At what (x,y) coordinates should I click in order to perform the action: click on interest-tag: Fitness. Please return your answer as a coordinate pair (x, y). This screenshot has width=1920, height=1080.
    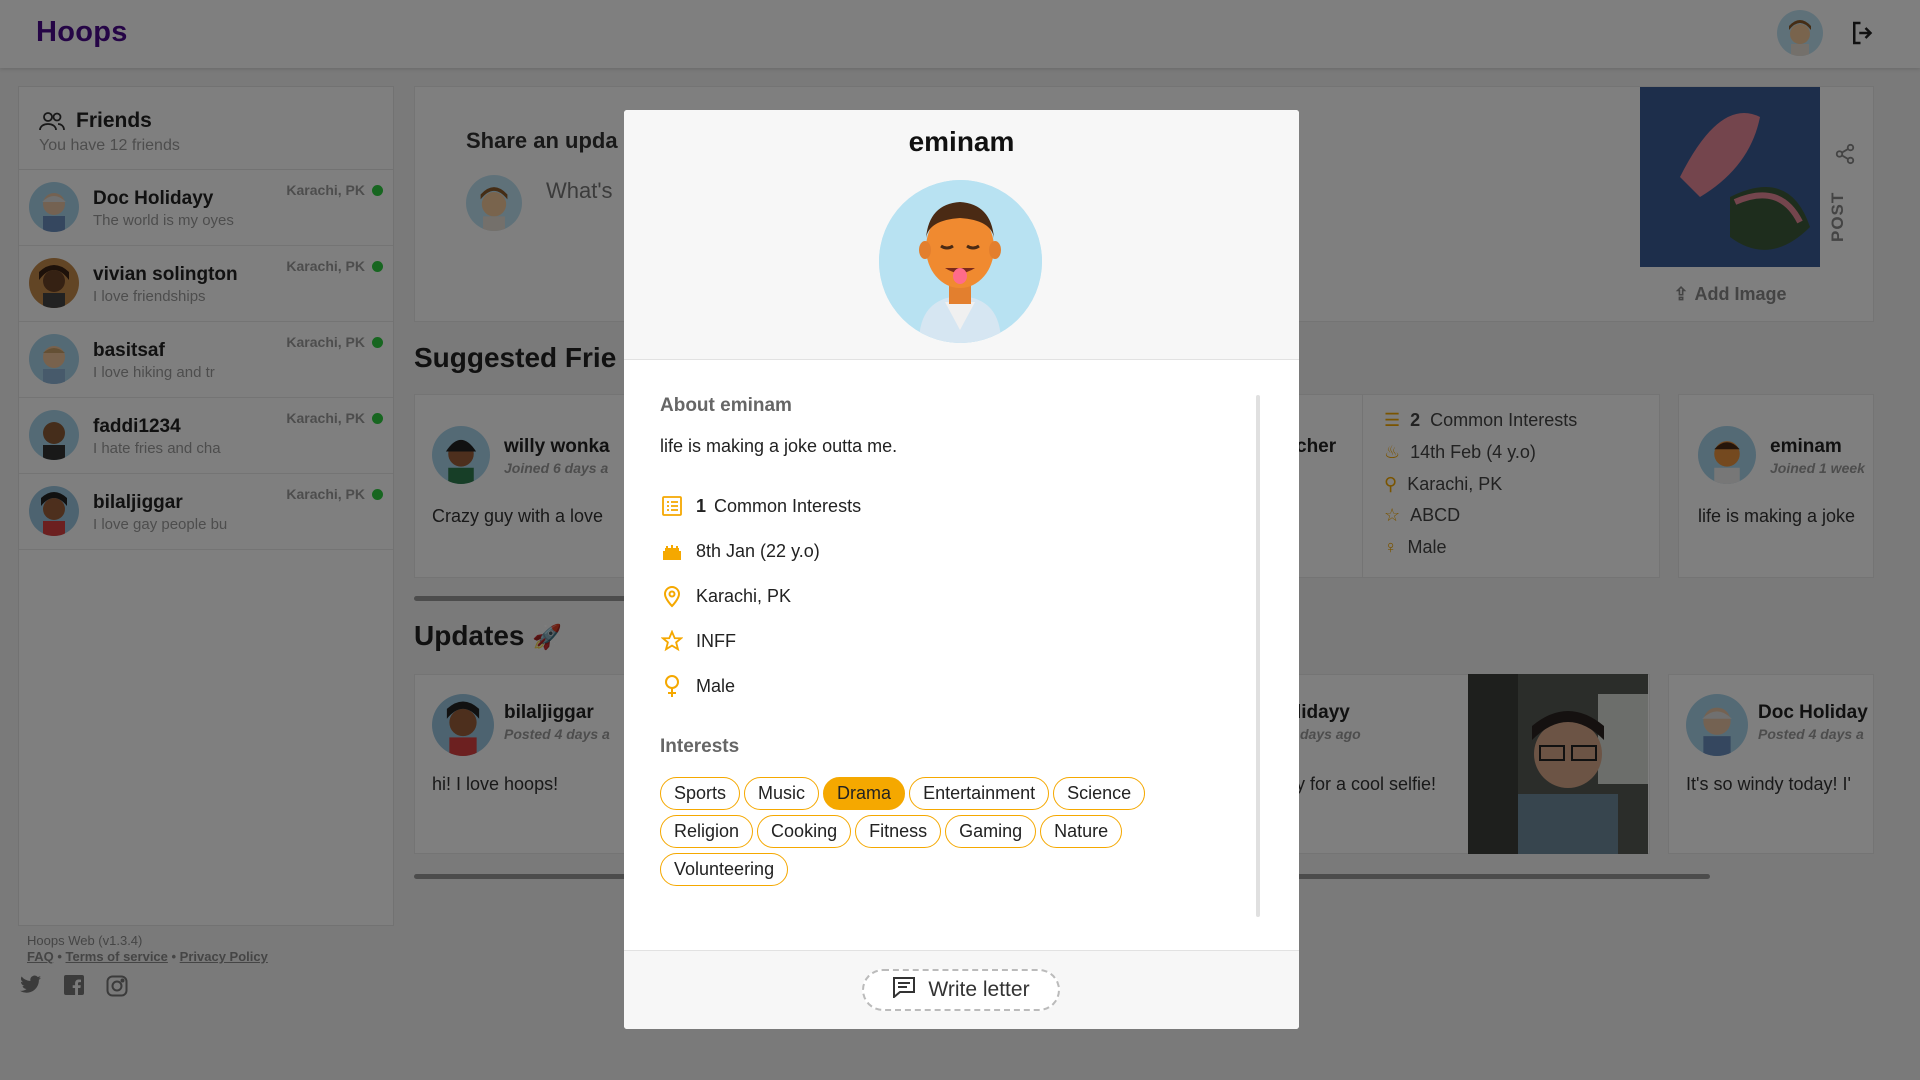
    Looking at the image, I should click on (898, 831).